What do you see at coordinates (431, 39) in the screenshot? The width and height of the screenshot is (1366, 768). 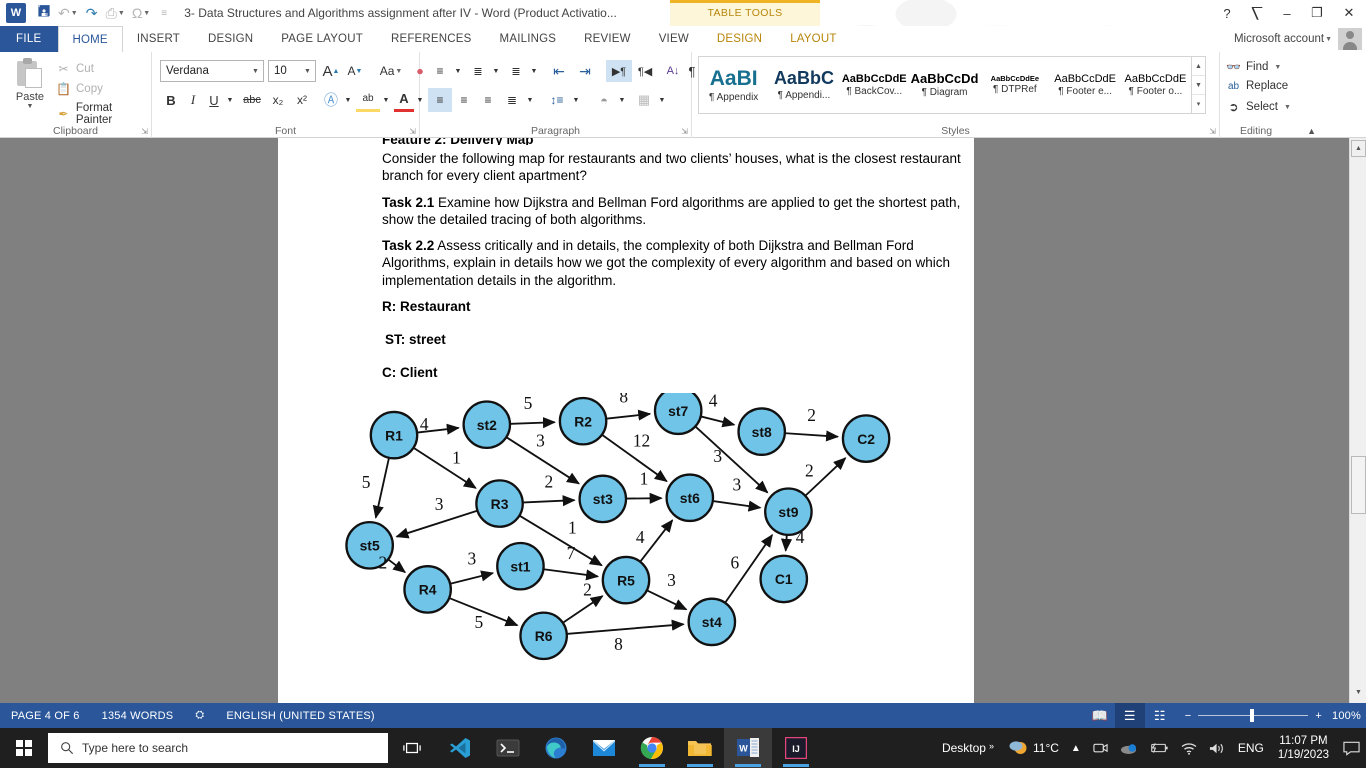 I see `tab-references: REFERENCES` at bounding box center [431, 39].